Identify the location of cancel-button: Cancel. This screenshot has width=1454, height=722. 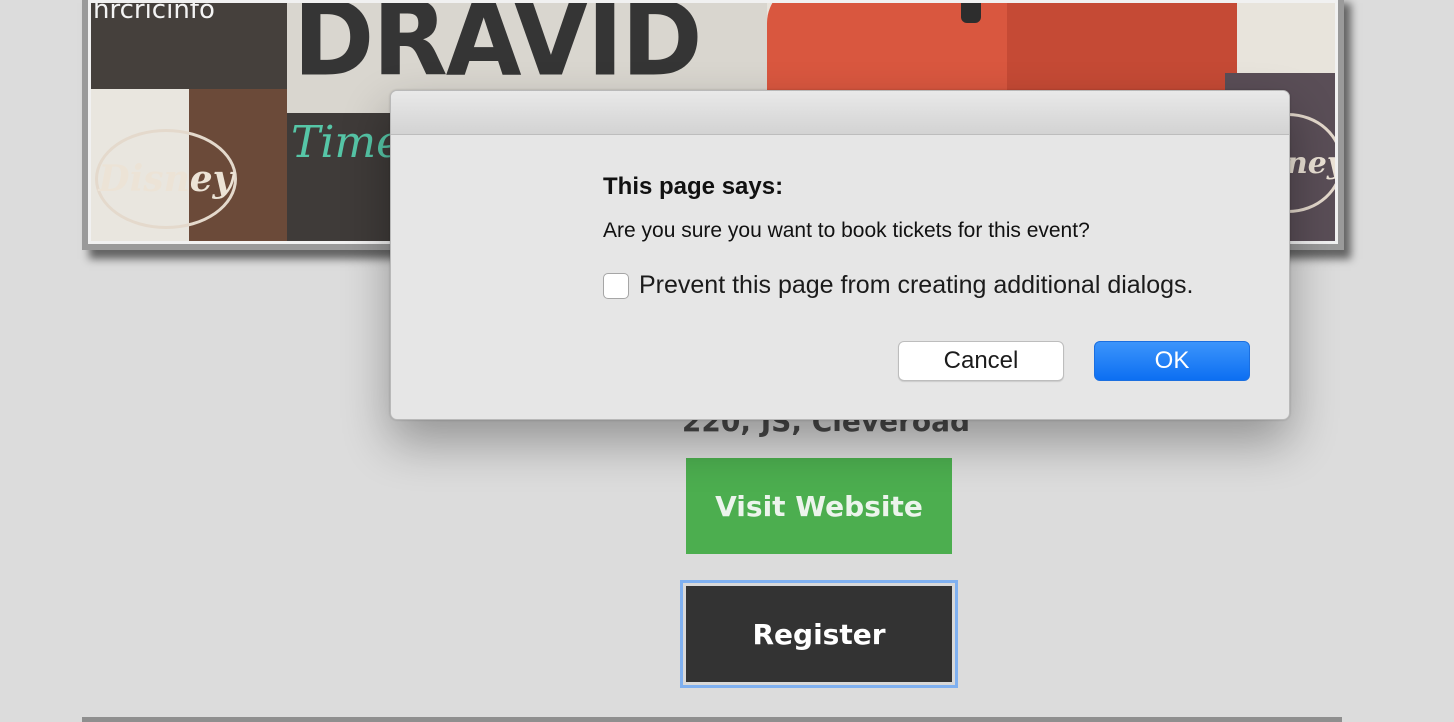
(981, 361).